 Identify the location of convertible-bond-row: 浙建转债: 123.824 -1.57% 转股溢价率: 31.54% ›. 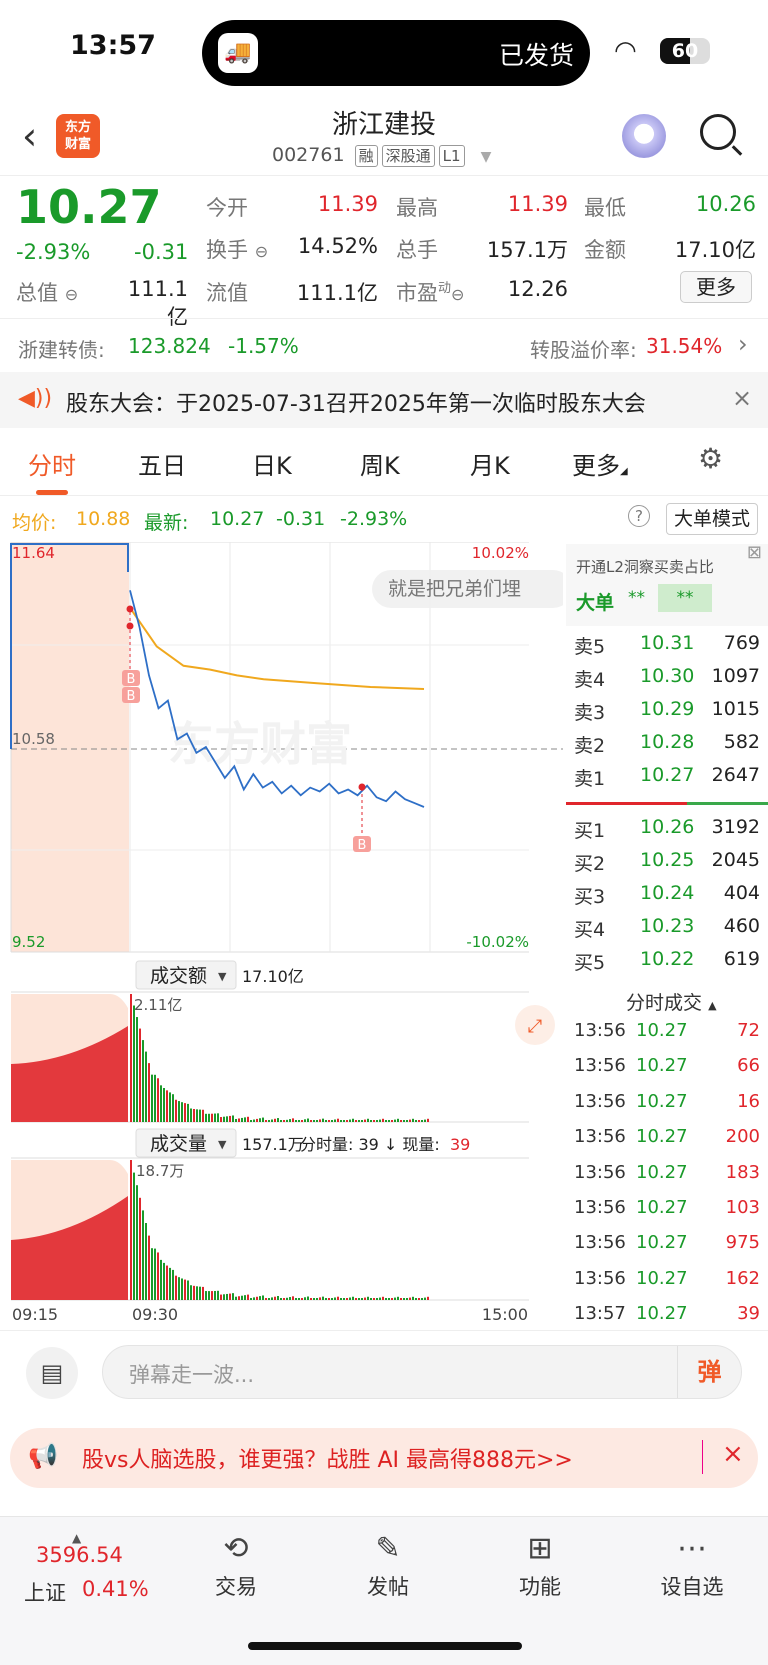
(384, 344).